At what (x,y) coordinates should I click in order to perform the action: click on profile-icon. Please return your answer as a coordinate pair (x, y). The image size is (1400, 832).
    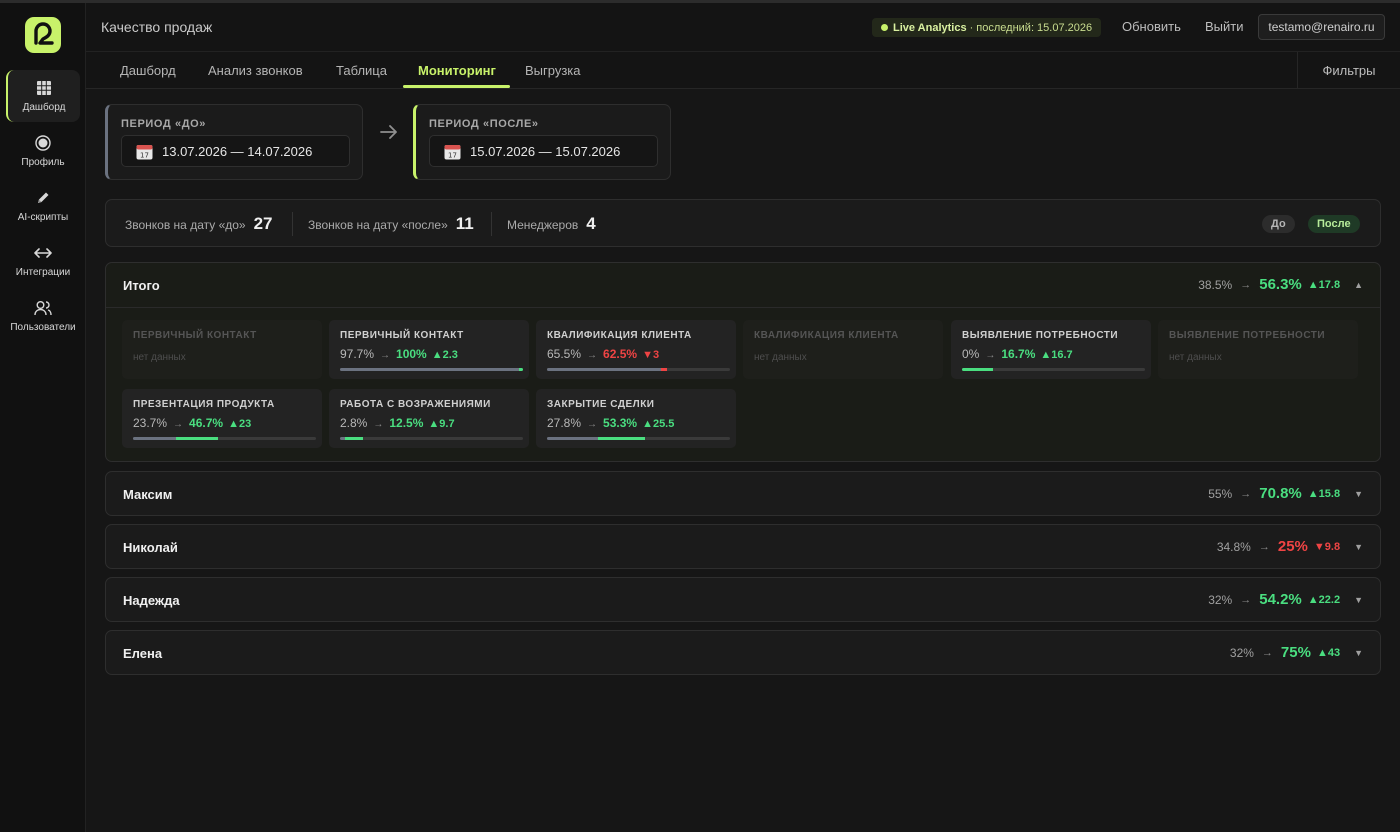
    Looking at the image, I should click on (43, 143).